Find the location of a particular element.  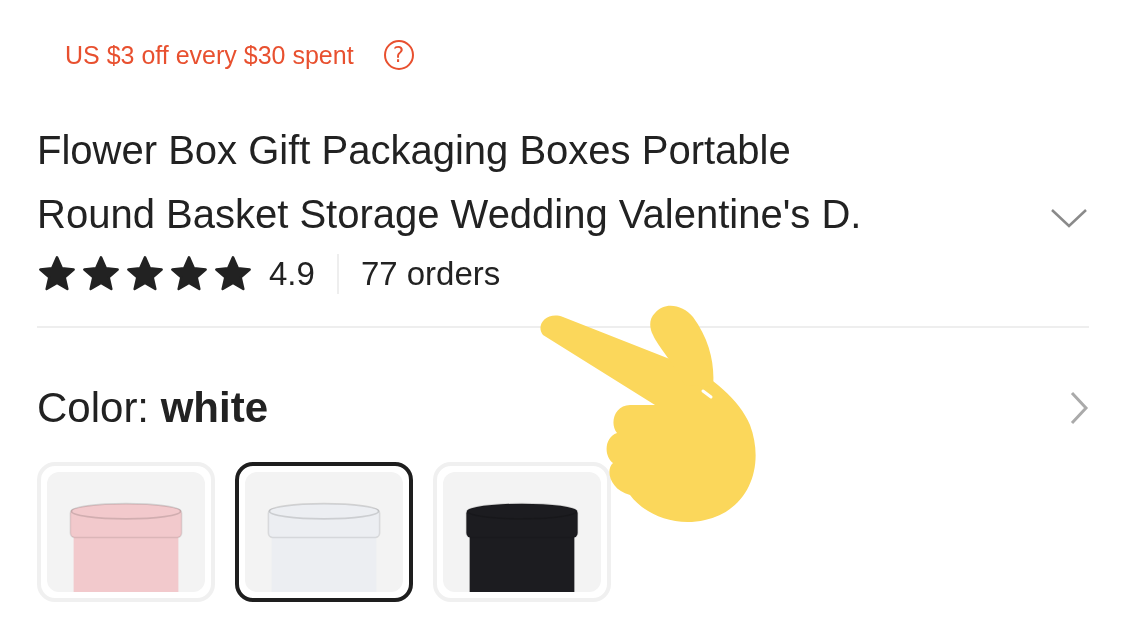

promo-text: US $3 off every $30 spent is located at coordinates (209, 55).